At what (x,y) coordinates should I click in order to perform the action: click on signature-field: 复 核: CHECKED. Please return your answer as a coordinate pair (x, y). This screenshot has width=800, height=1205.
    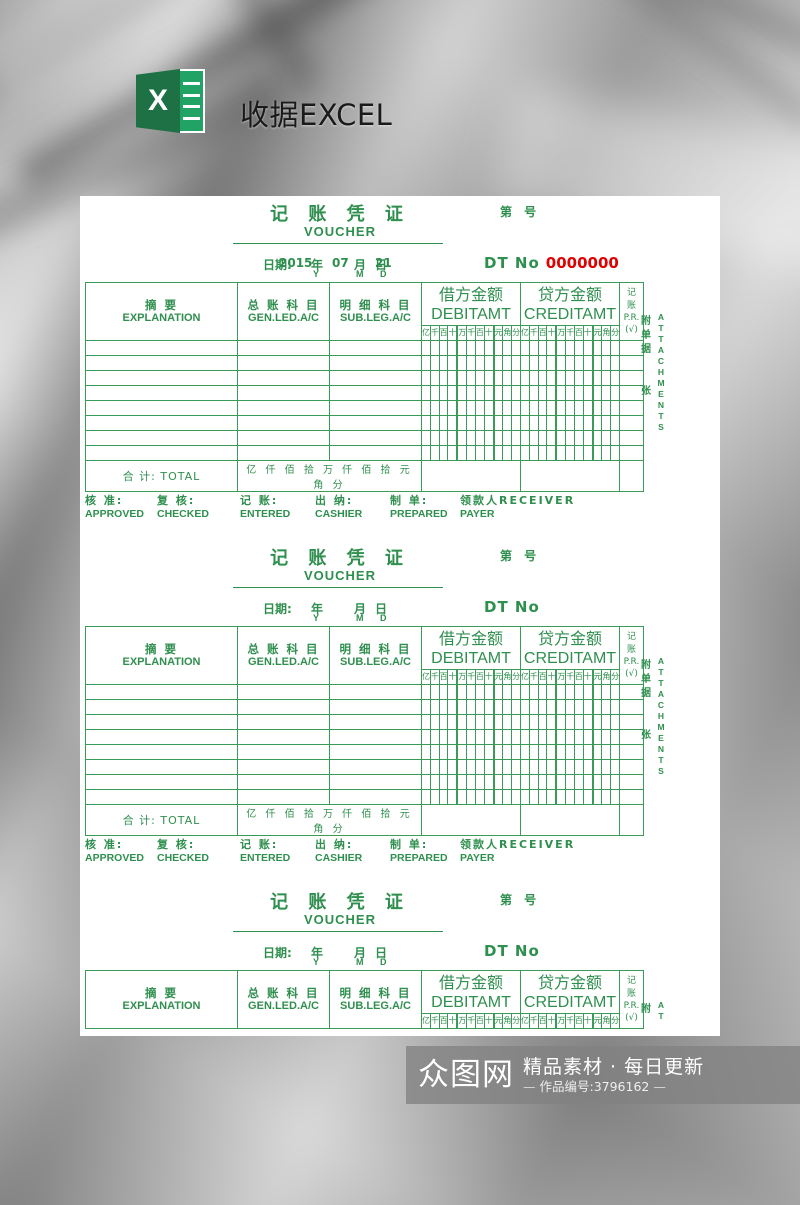
    Looking at the image, I should click on (183, 850).